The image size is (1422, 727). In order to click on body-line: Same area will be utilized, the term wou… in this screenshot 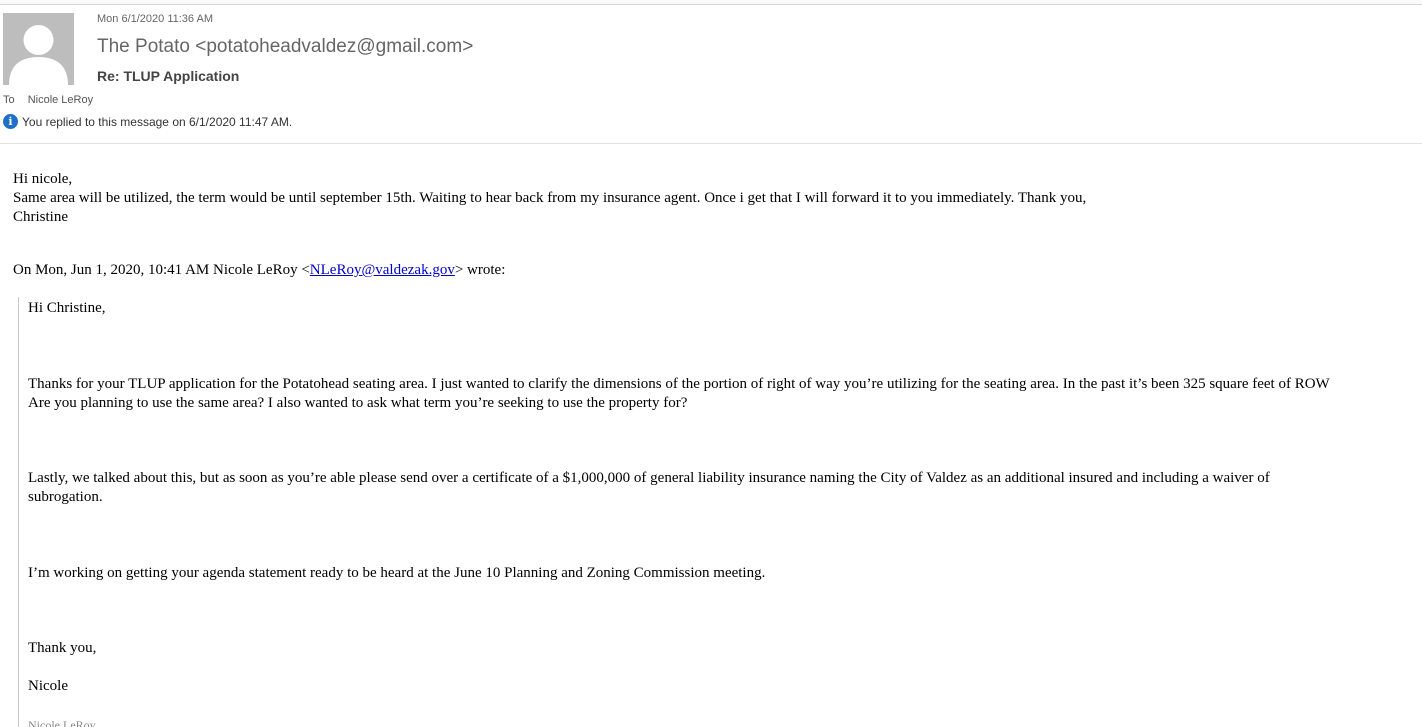, I will do `click(550, 198)`.